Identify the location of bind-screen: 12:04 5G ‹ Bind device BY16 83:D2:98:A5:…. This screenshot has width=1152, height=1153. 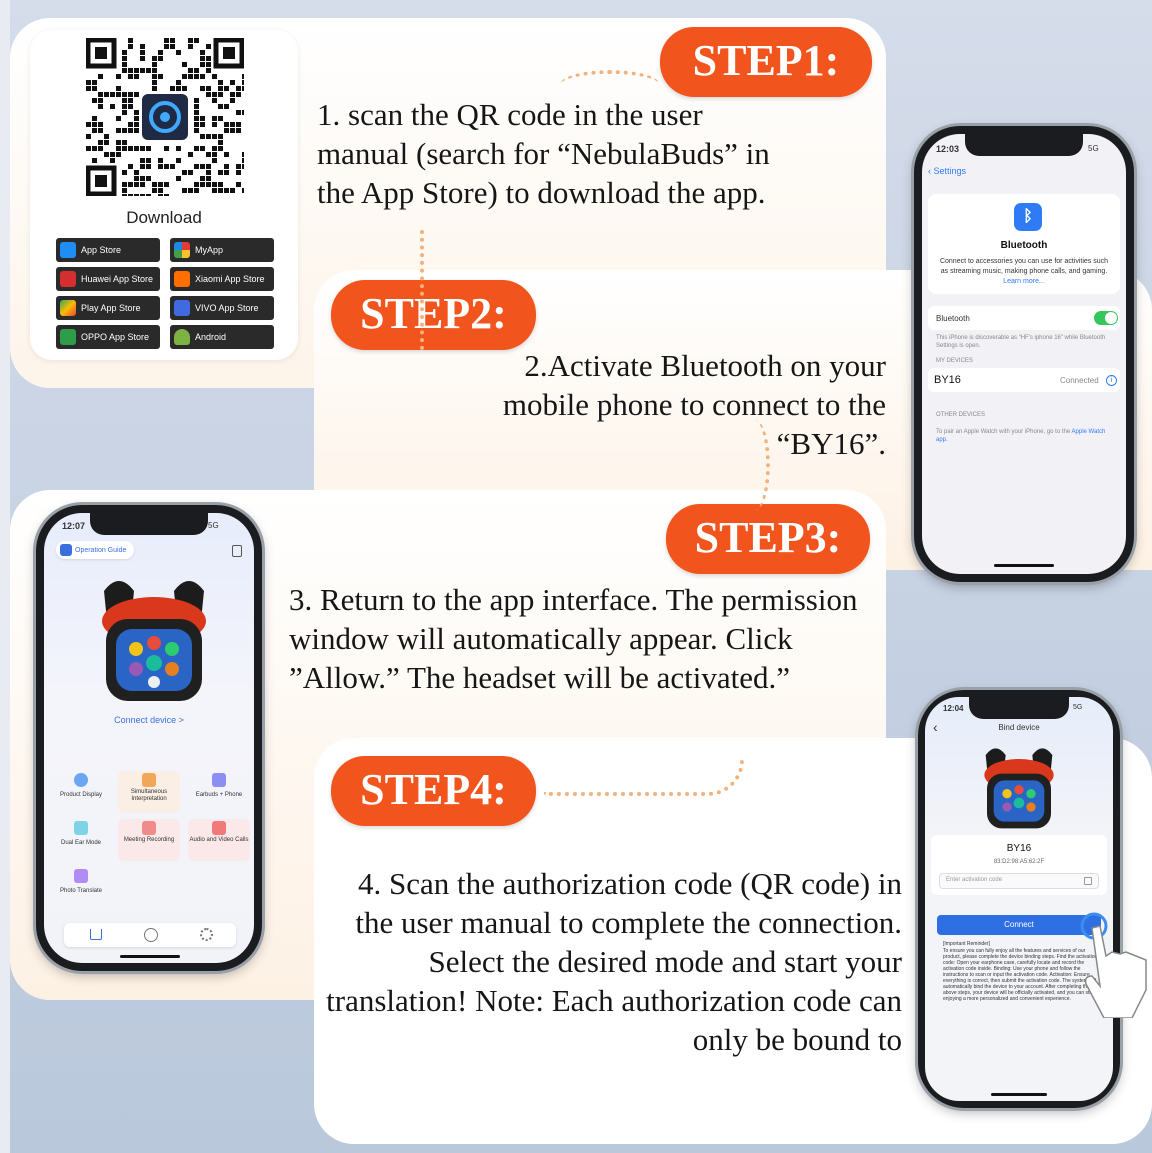
(1019, 899).